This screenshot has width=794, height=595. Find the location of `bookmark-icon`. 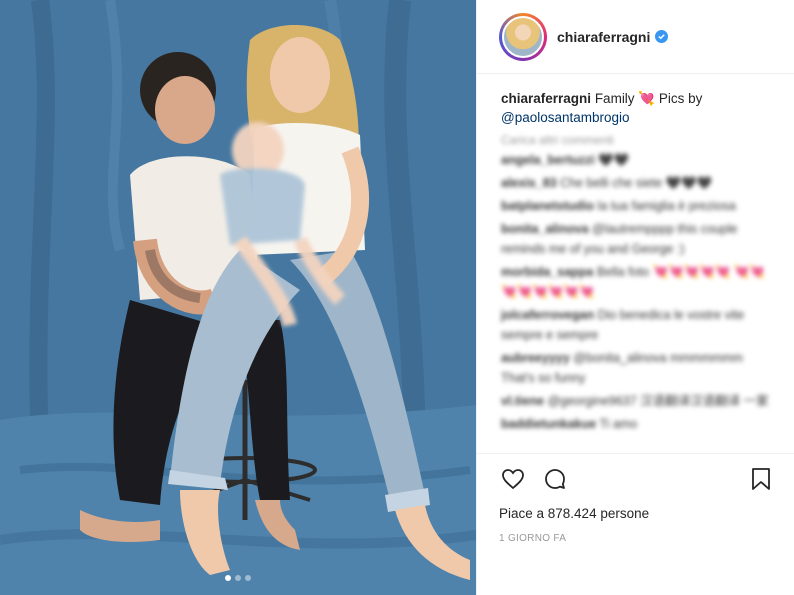

bookmark-icon is located at coordinates (761, 479).